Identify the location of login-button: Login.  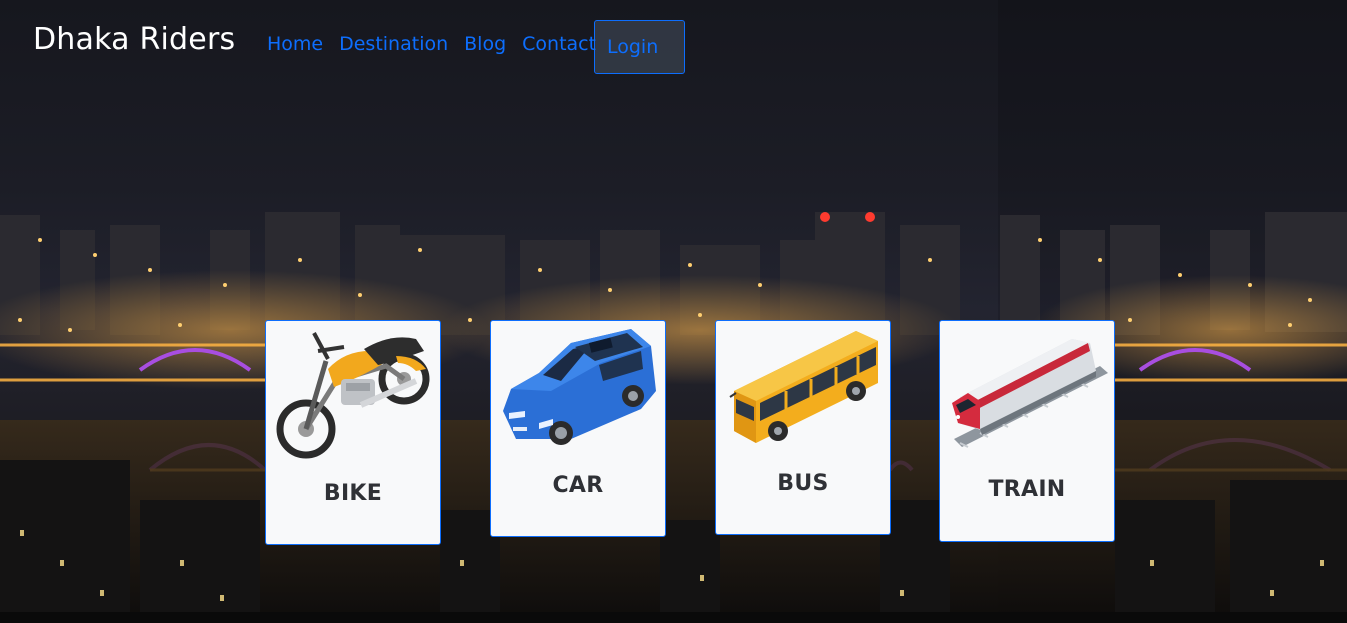
(639, 47).